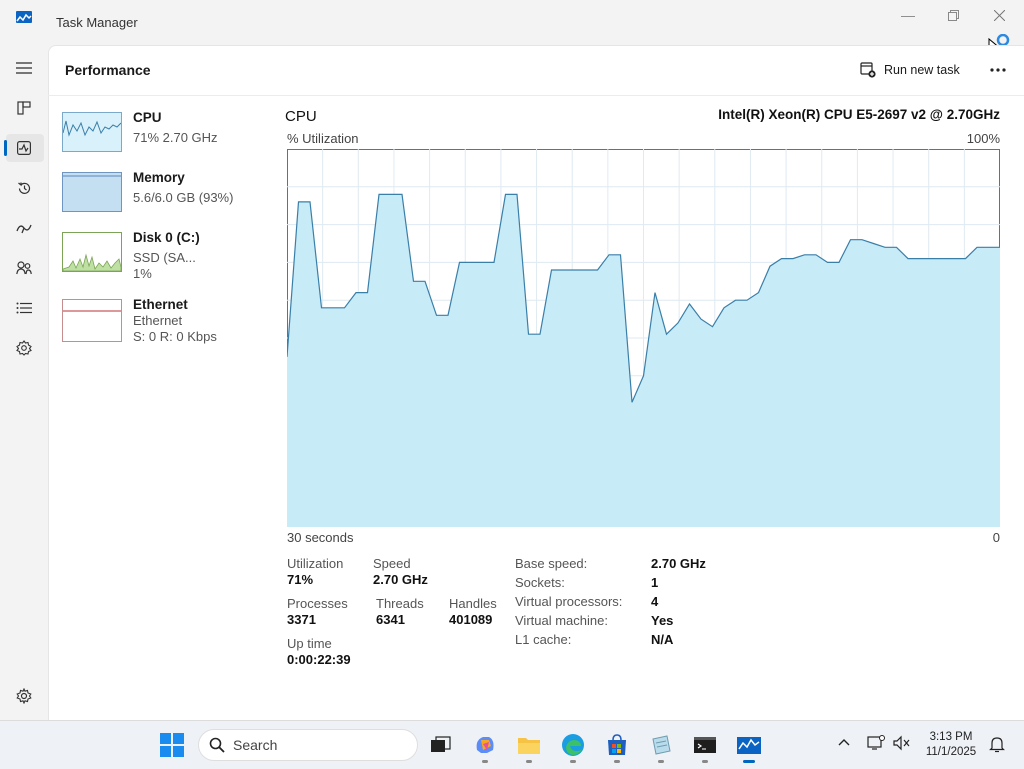  Describe the element at coordinates (390, 619) in the screenshot. I see `stat-value: 6341` at that location.